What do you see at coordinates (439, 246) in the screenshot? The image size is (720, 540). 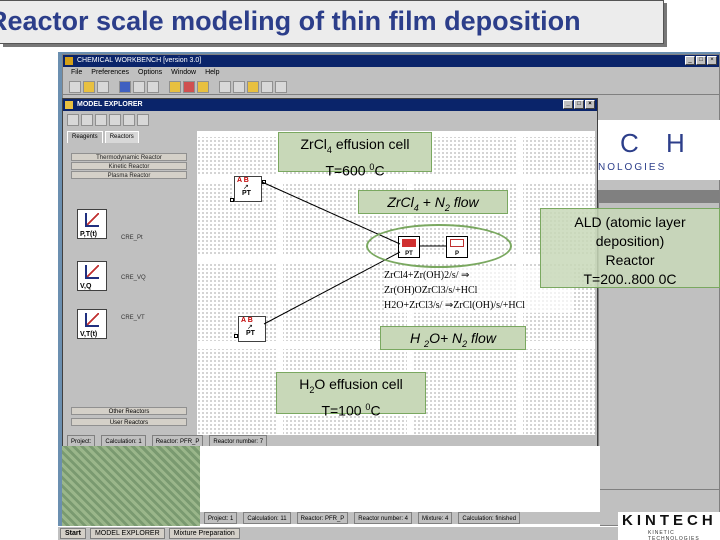 I see `highlight-ellipse` at bounding box center [439, 246].